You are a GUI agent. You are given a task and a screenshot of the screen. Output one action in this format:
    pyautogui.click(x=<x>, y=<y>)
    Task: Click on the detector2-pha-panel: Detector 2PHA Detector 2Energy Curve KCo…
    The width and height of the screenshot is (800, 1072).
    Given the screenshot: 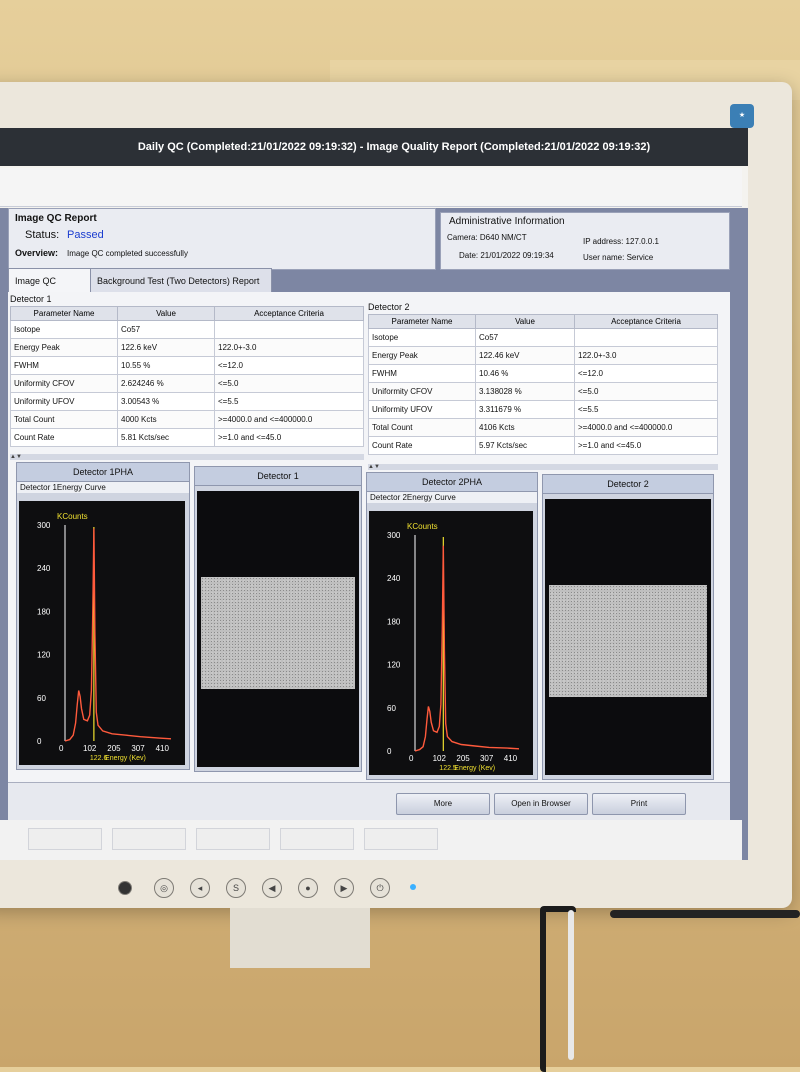 What is the action you would take?
    pyautogui.click(x=452, y=626)
    